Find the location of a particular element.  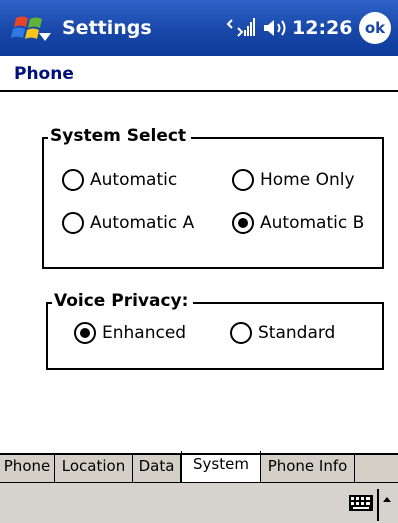

radio-enhanced: Enhanced is located at coordinates (130, 333).